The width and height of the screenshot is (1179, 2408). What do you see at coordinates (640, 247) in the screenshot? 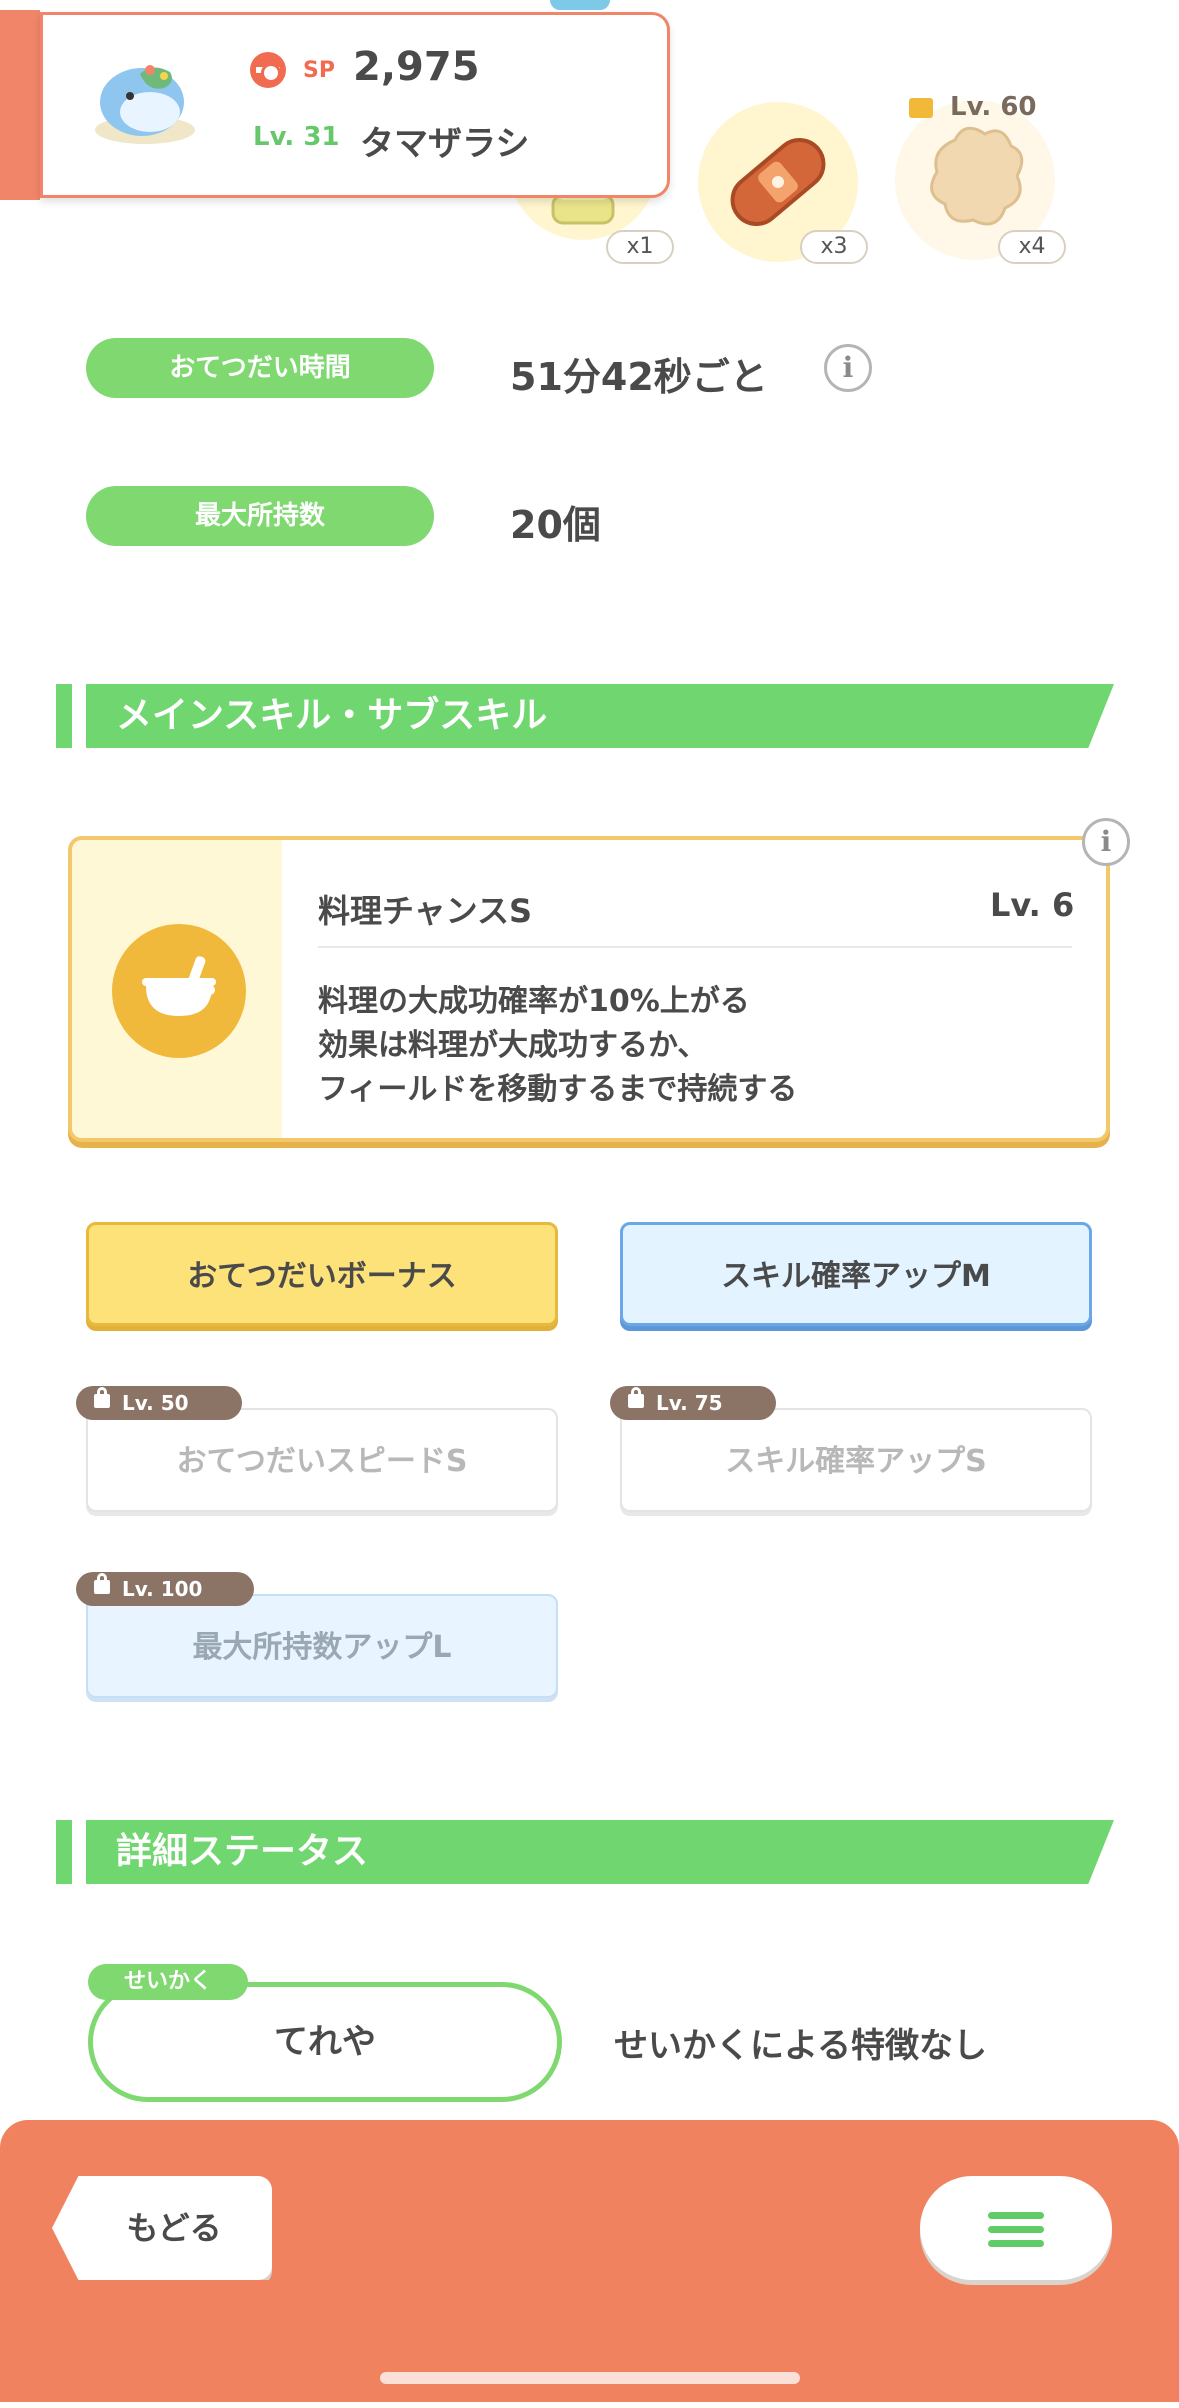
I see `ingredient-count-badge: x1` at bounding box center [640, 247].